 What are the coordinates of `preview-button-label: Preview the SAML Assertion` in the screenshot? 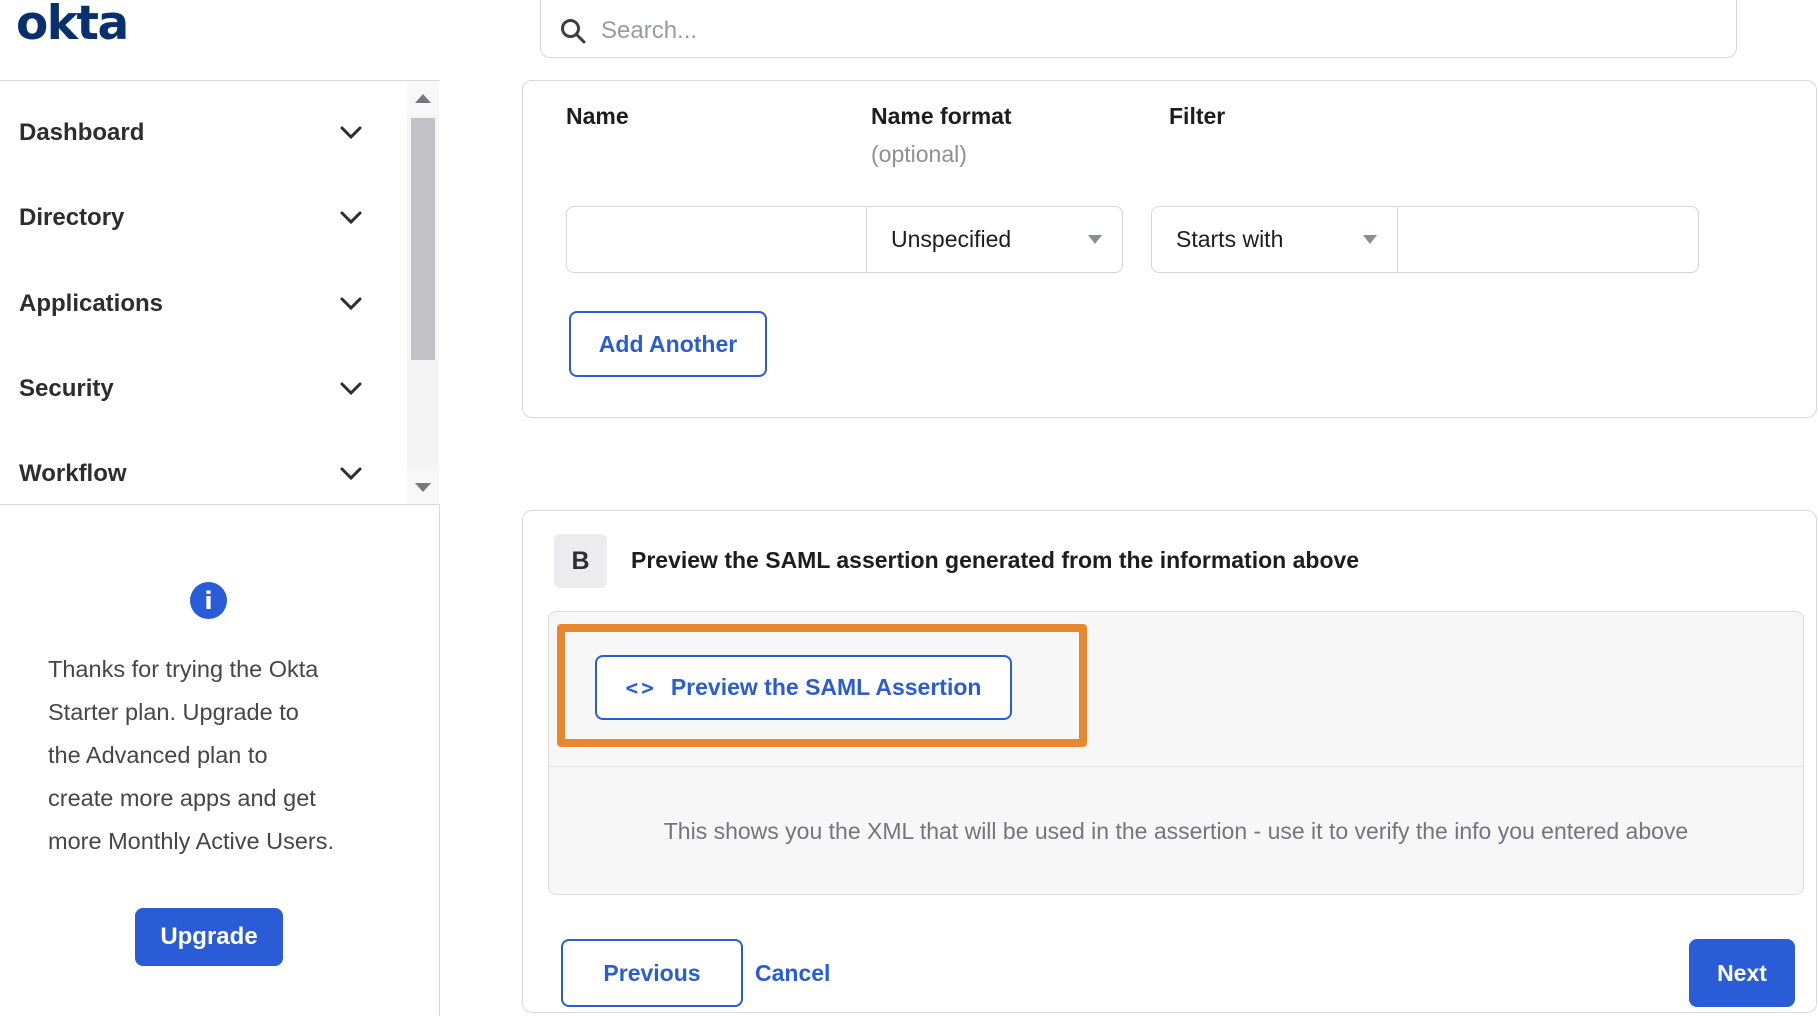 It's located at (826, 687).